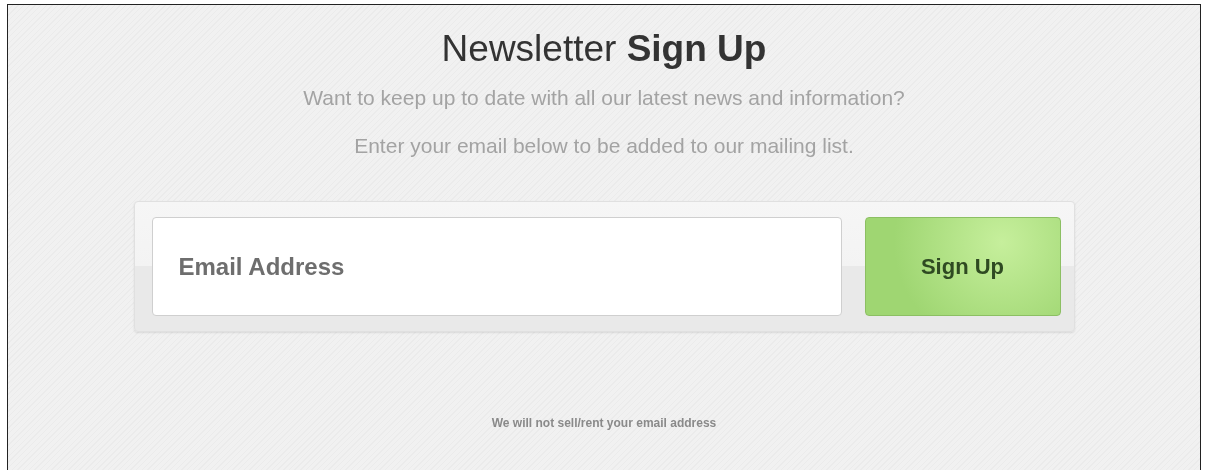  Describe the element at coordinates (604, 146) in the screenshot. I see `intro-text: Enter your email below to be added to our mailing list.` at that location.